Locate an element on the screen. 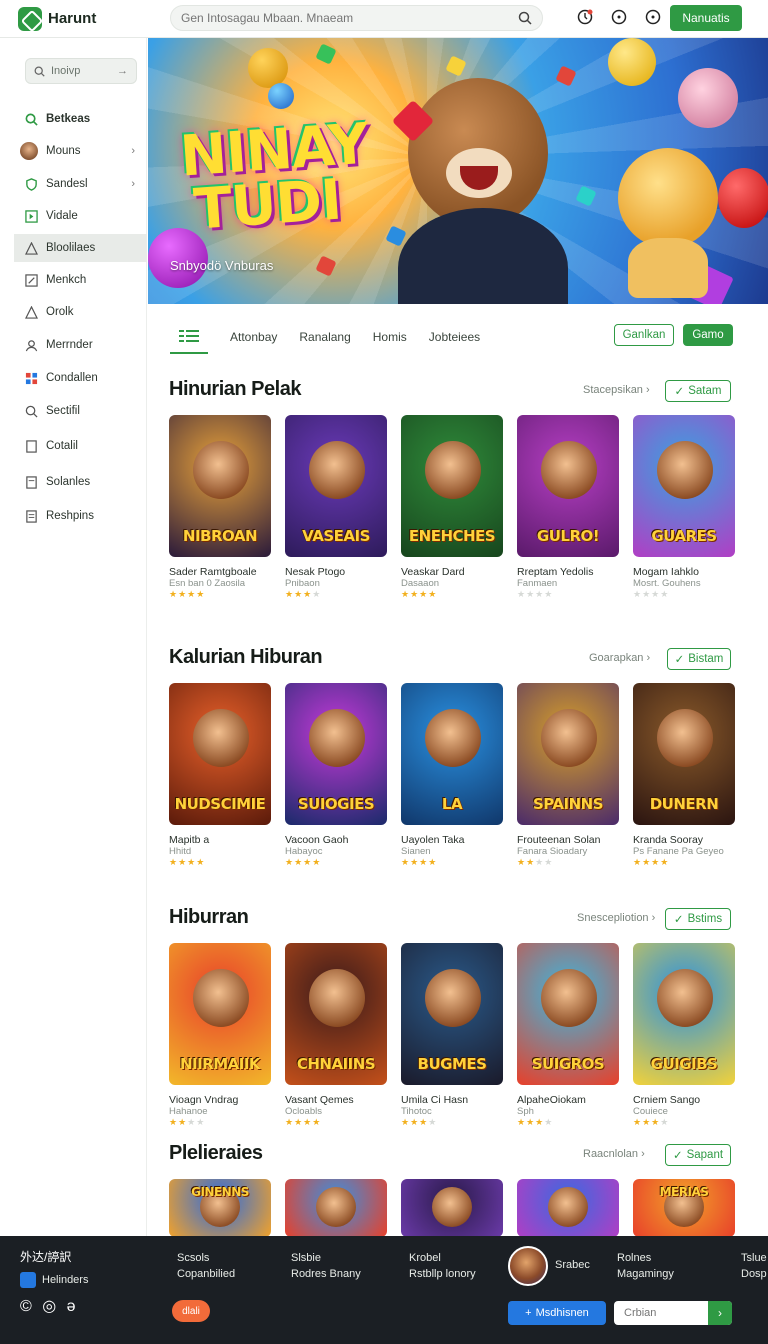 The height and width of the screenshot is (1344, 768). game-card: GINENNS is located at coordinates (222, 1208).